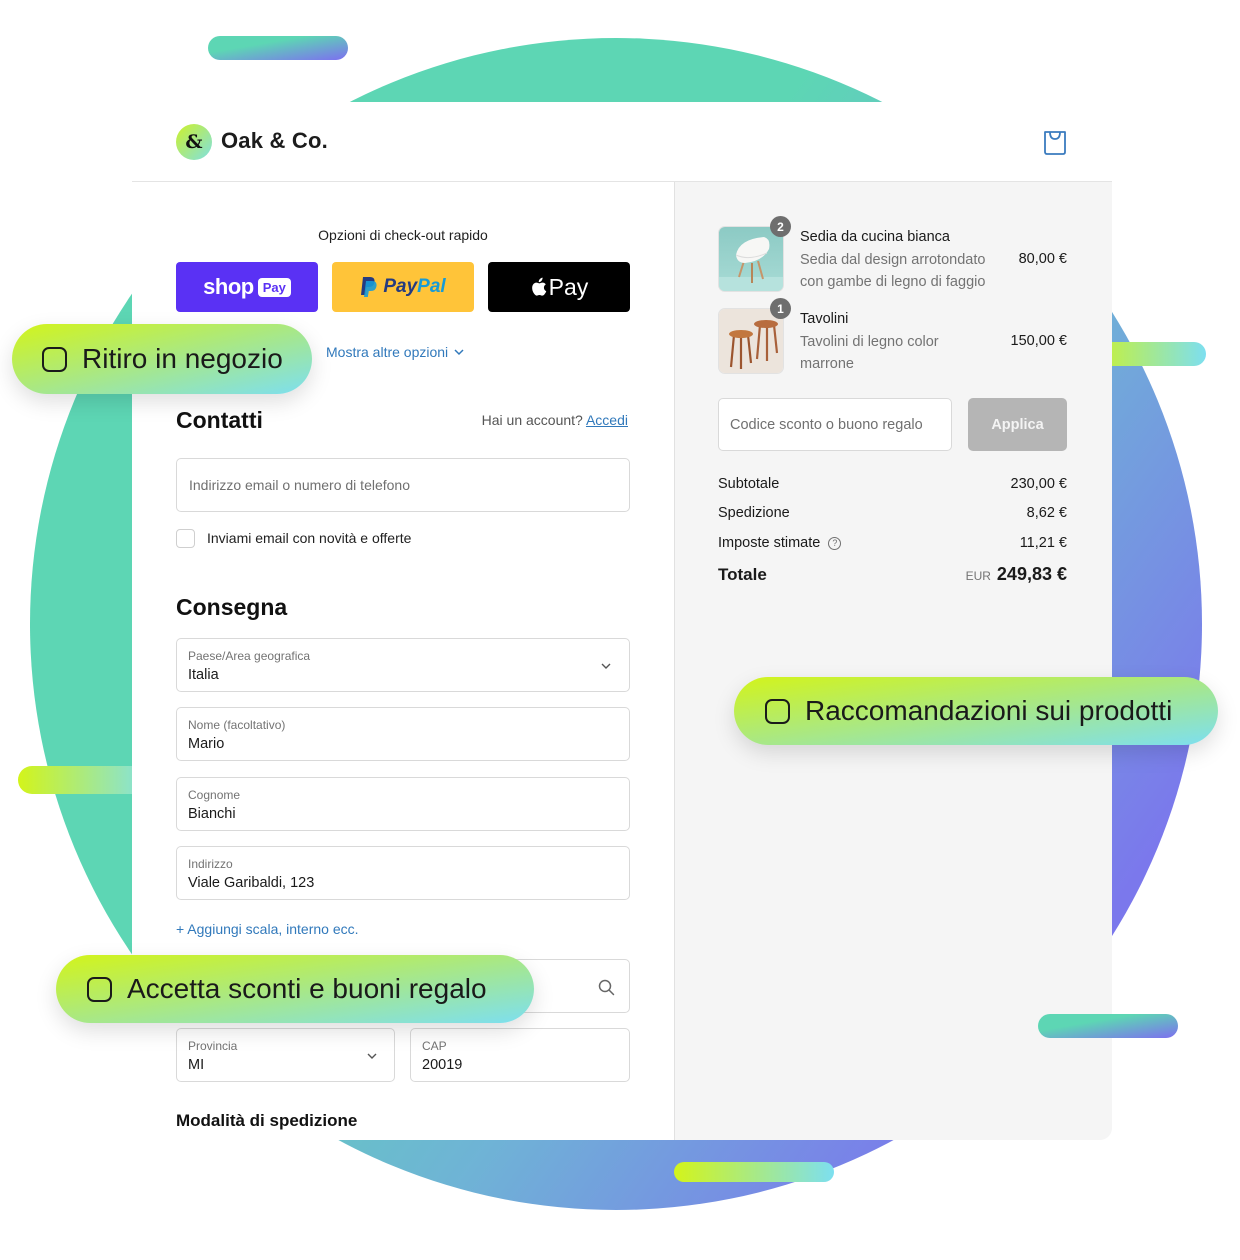 The height and width of the screenshot is (1260, 1240). What do you see at coordinates (210, 864) in the screenshot?
I see `address-label: Indirizzo` at bounding box center [210, 864].